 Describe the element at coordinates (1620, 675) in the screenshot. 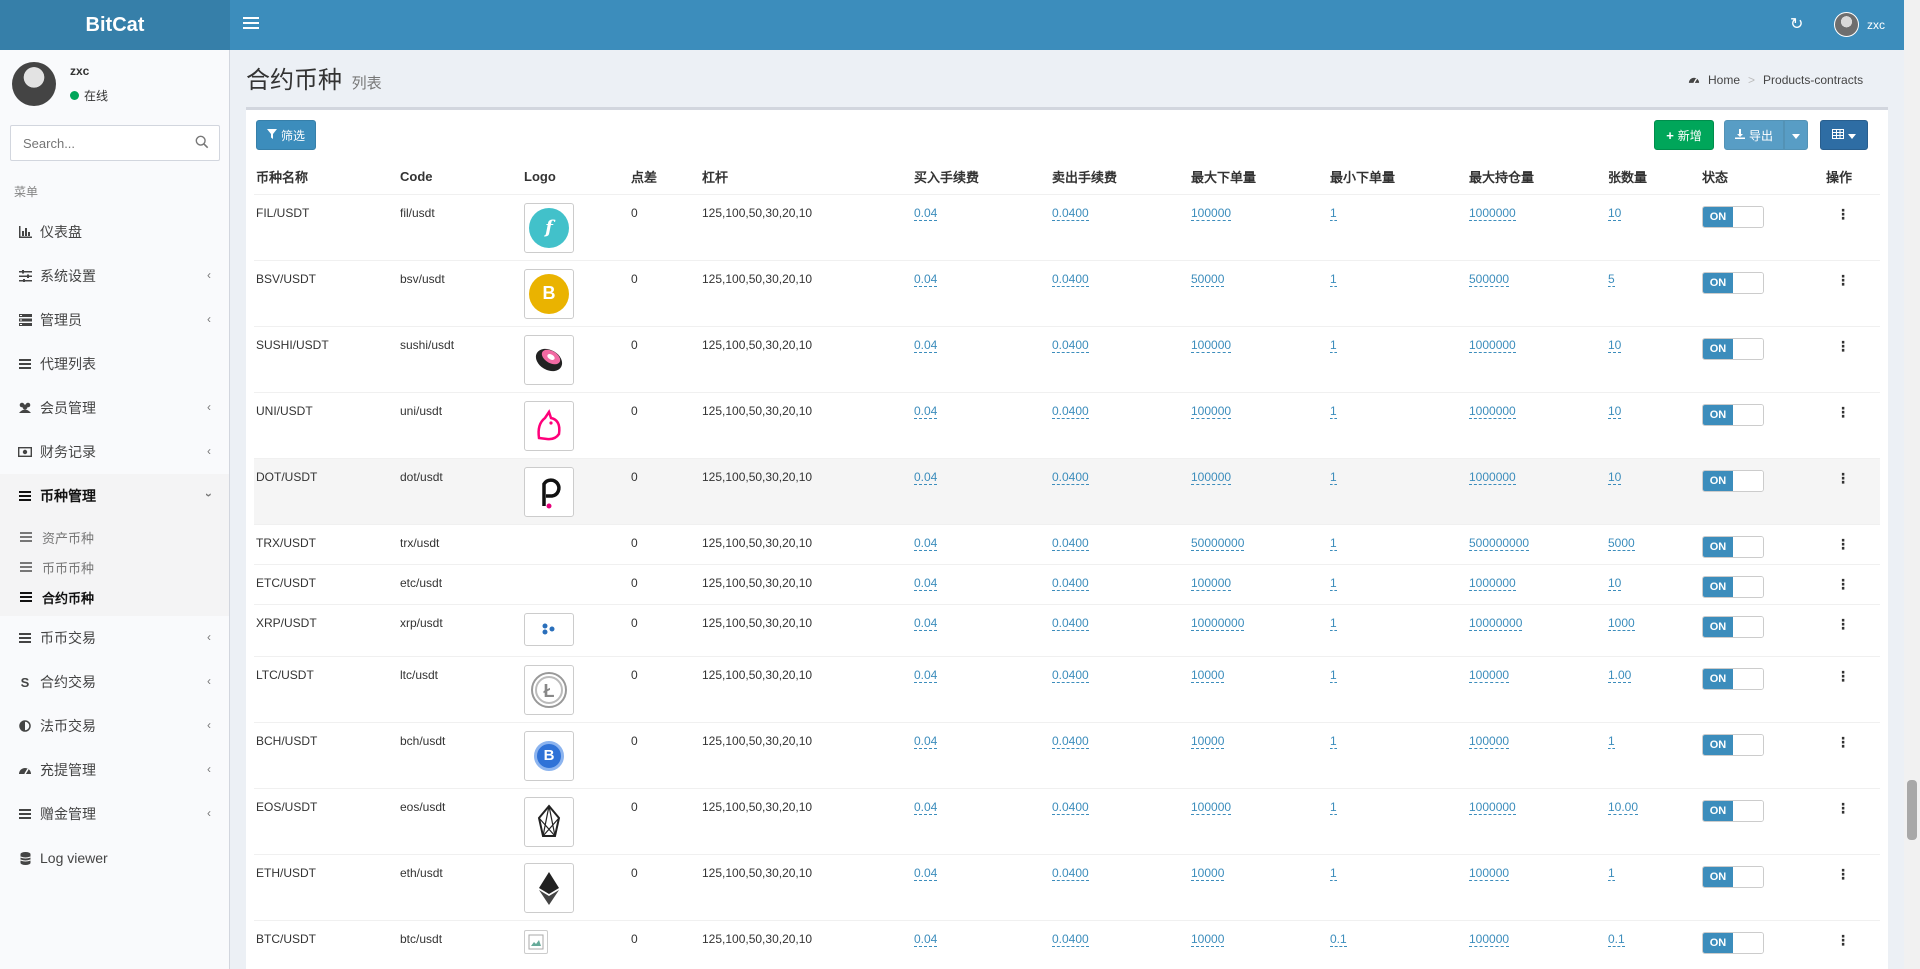

I see `editable-lot: 1.00` at that location.